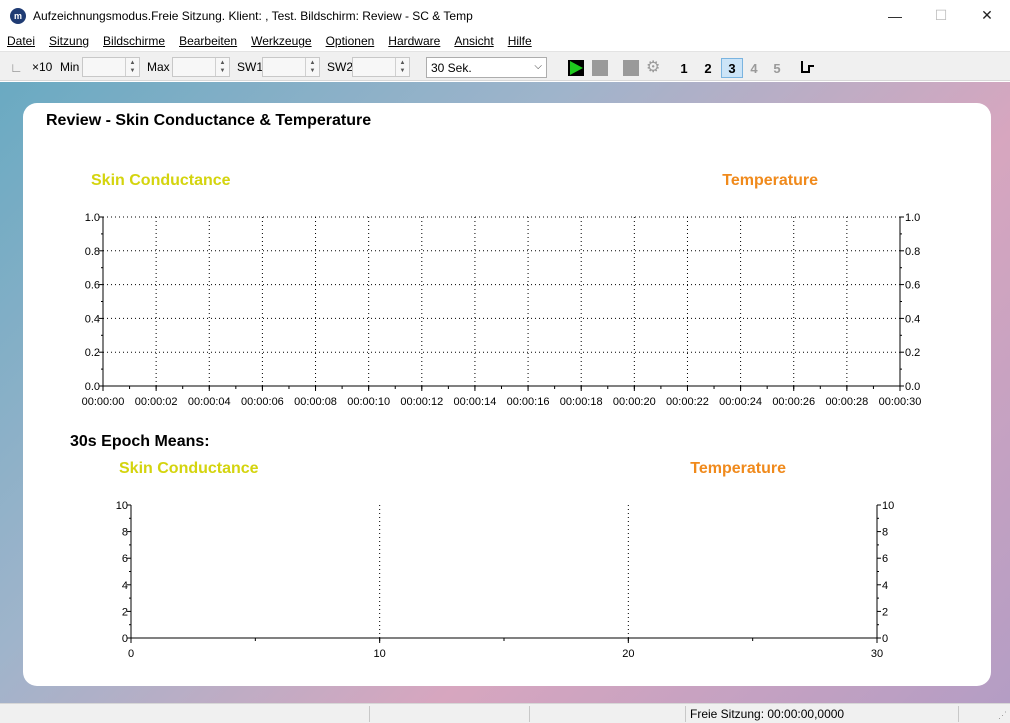 This screenshot has width=1010, height=723. Describe the element at coordinates (134, 41) in the screenshot. I see `menu-bildschirme: Bildschirme` at that location.